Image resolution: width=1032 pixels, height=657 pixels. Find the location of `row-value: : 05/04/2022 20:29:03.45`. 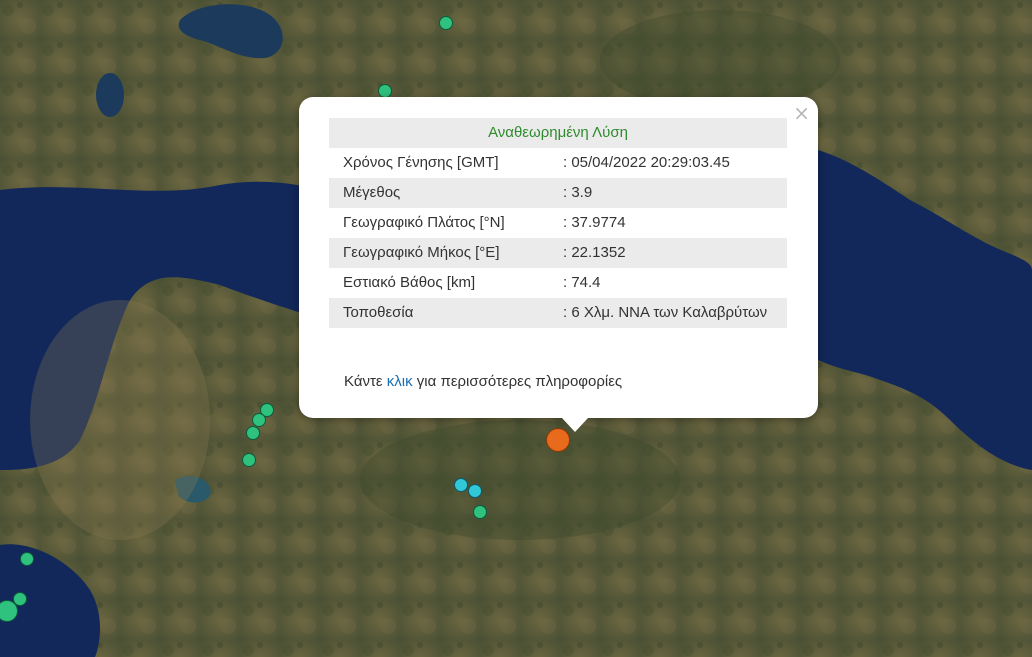

row-value: : 05/04/2022 20:29:03.45 is located at coordinates (669, 163).